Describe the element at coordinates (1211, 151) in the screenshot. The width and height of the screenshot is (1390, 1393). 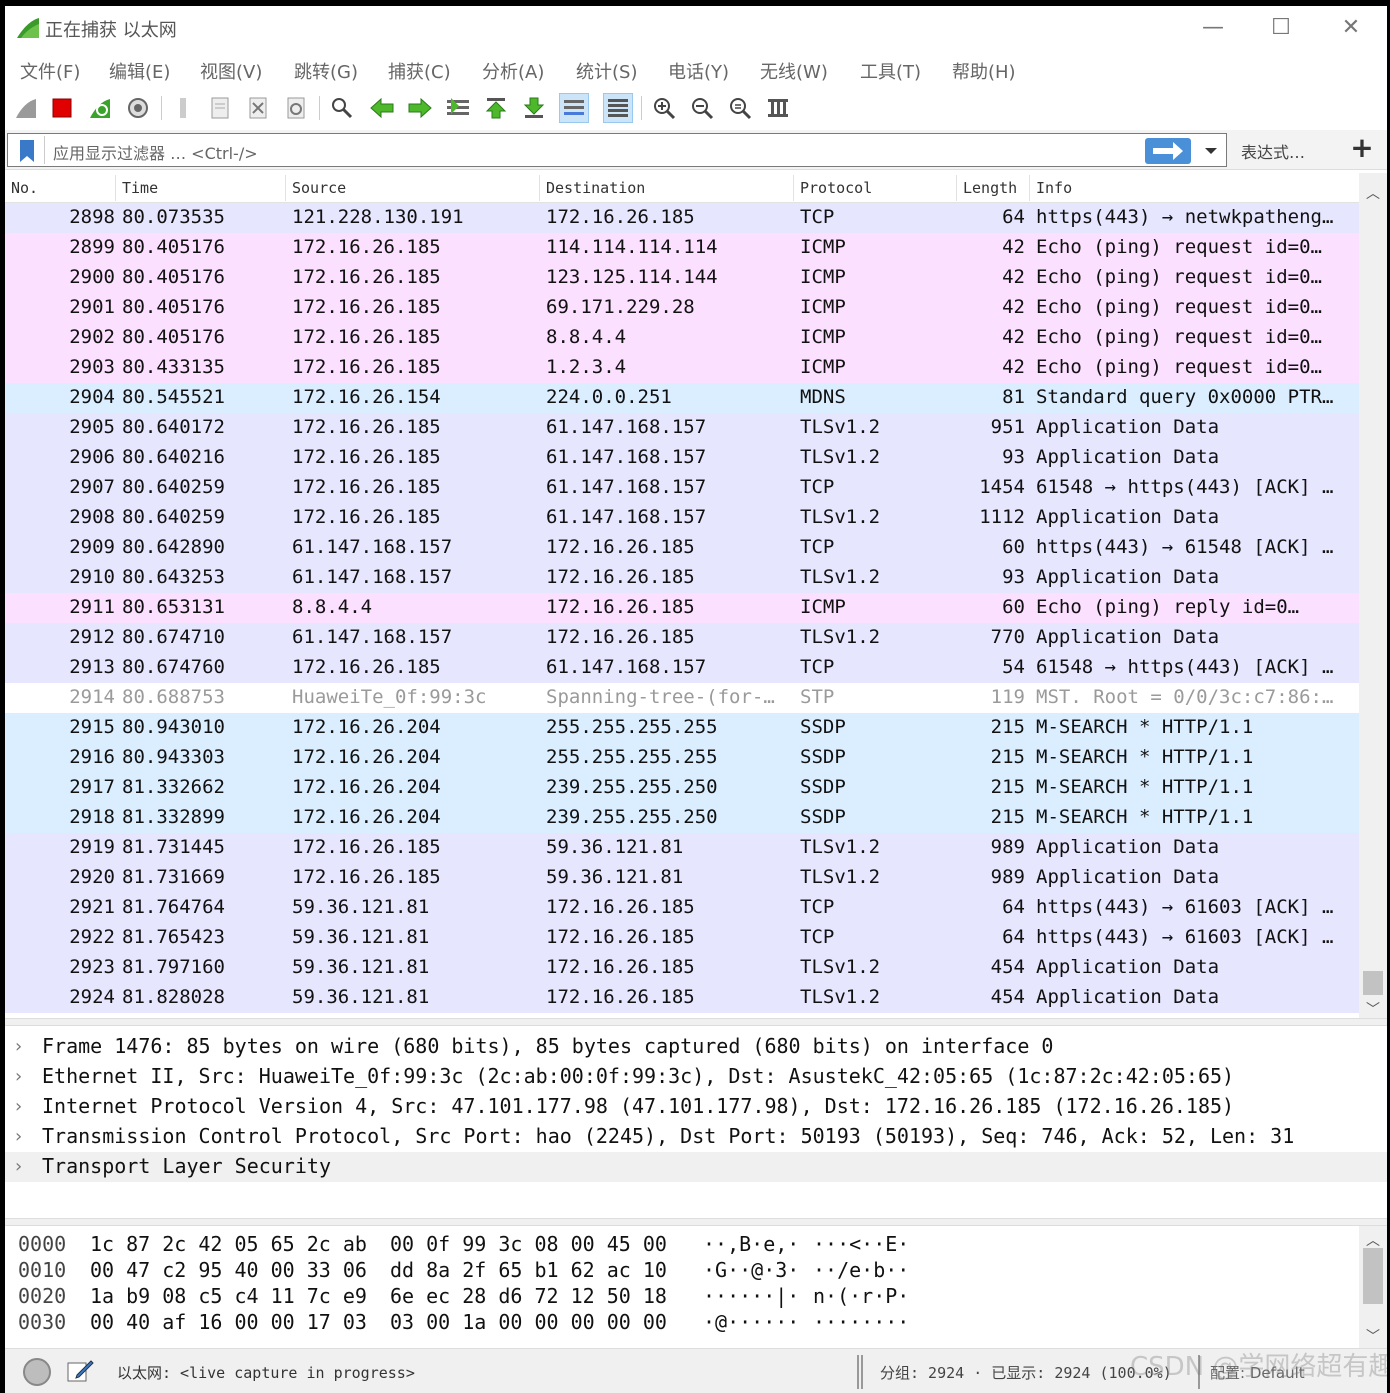
I see `chevron-down-icon` at that location.